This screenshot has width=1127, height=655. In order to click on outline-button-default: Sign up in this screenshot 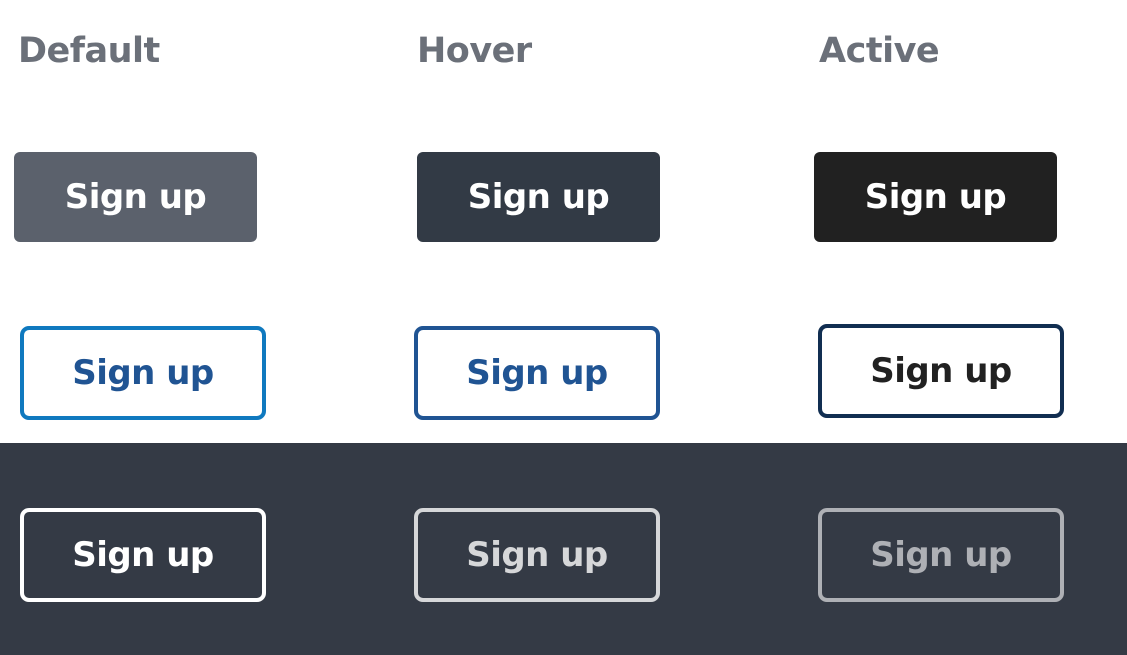, I will do `click(143, 373)`.